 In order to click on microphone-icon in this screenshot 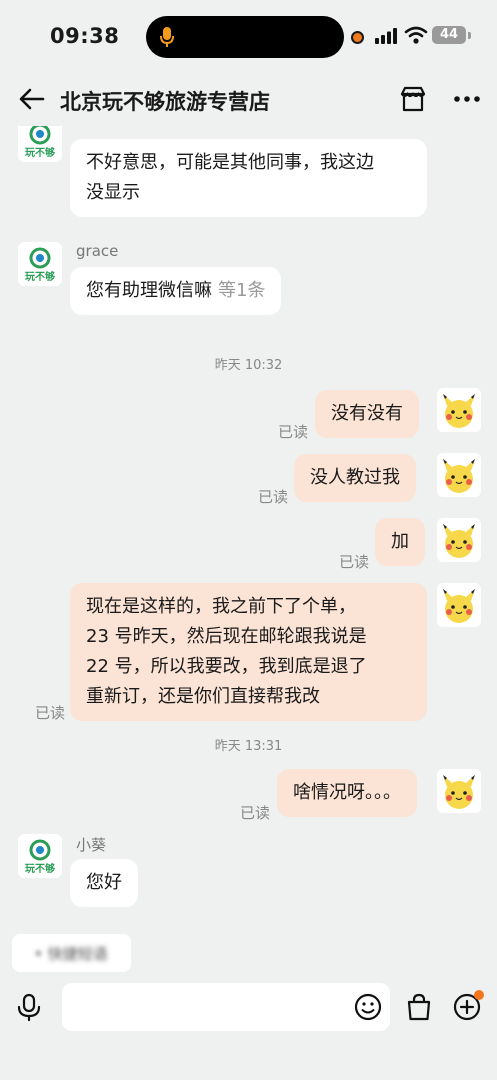, I will do `click(29, 1007)`.